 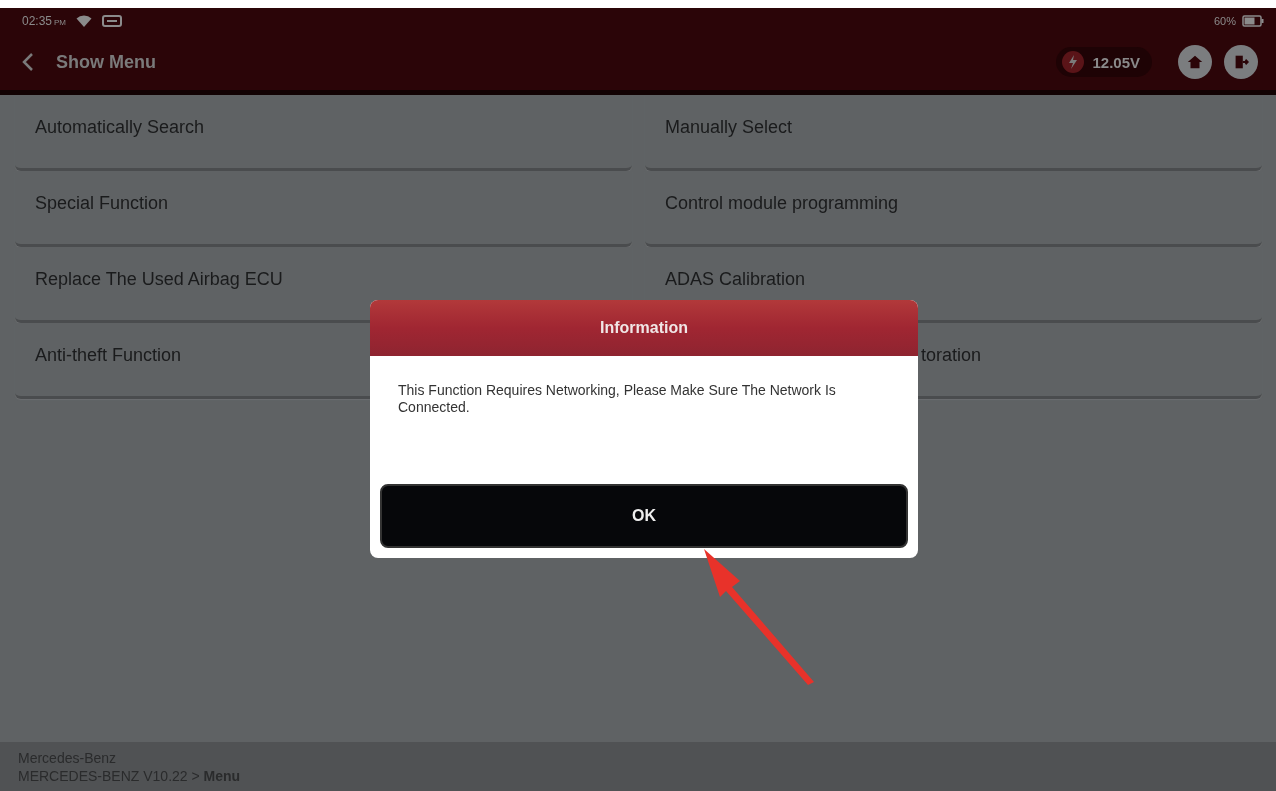 What do you see at coordinates (1241, 62) in the screenshot?
I see `exit-button` at bounding box center [1241, 62].